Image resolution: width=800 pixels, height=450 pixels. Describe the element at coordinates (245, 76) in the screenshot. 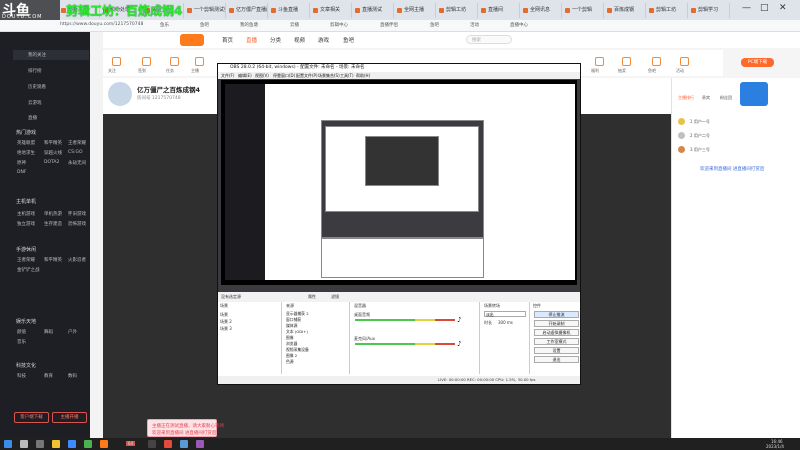

I see `obs-menu-item: 编辑(E)` at that location.